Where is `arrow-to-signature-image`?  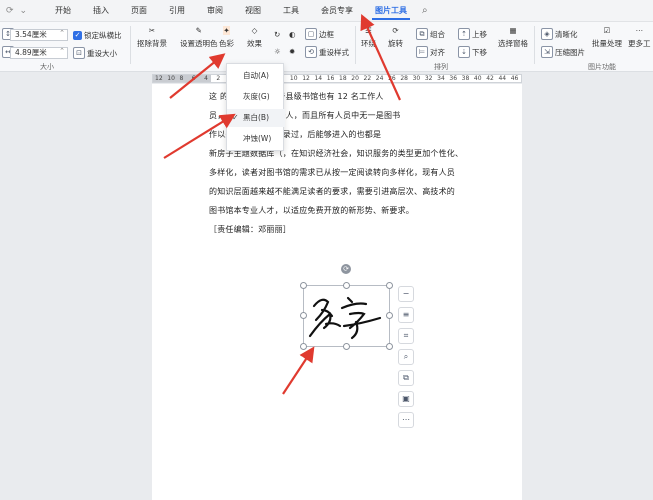
arrow-to-signature-image is located at coordinates (298, 370).